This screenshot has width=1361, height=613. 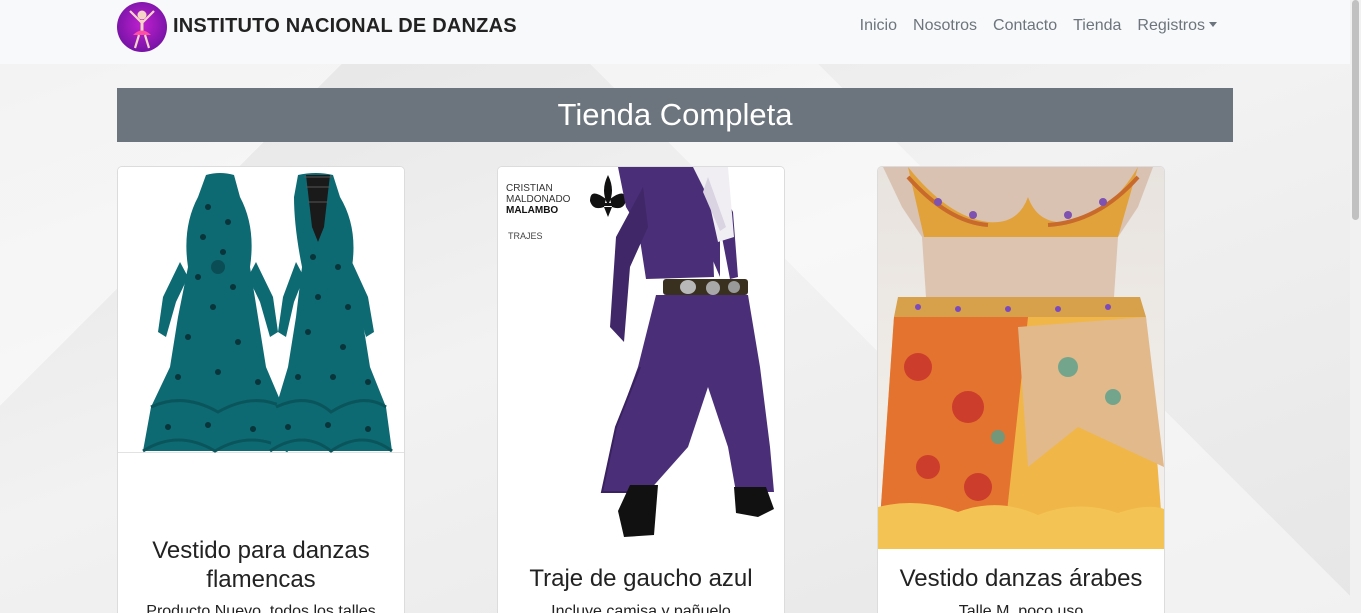 I want to click on caption-line-4: TRAJES, so click(x=525, y=236).